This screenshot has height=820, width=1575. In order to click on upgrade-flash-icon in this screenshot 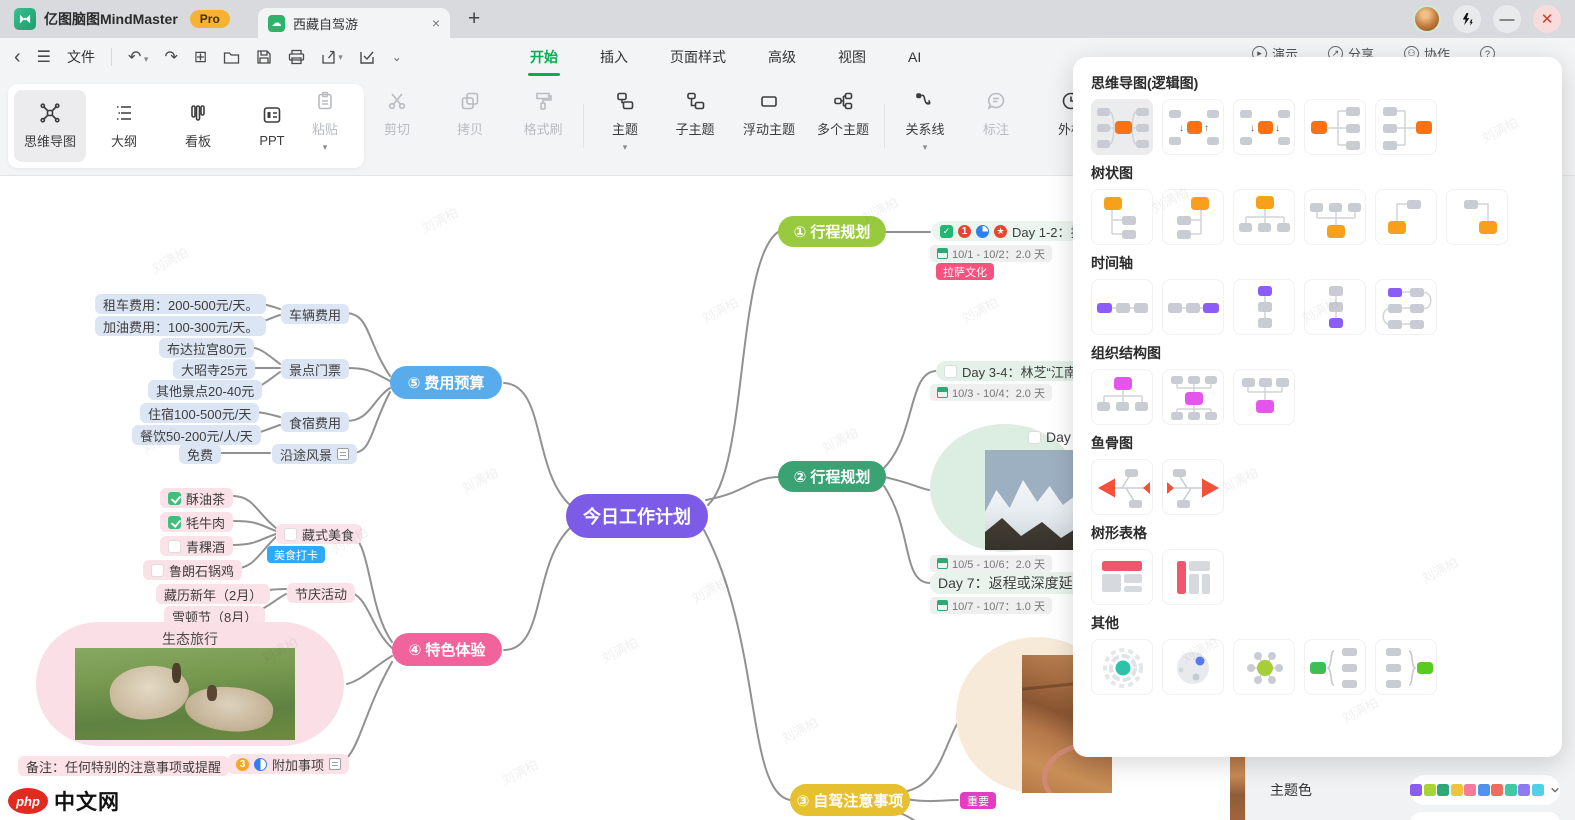, I will do `click(1467, 19)`.